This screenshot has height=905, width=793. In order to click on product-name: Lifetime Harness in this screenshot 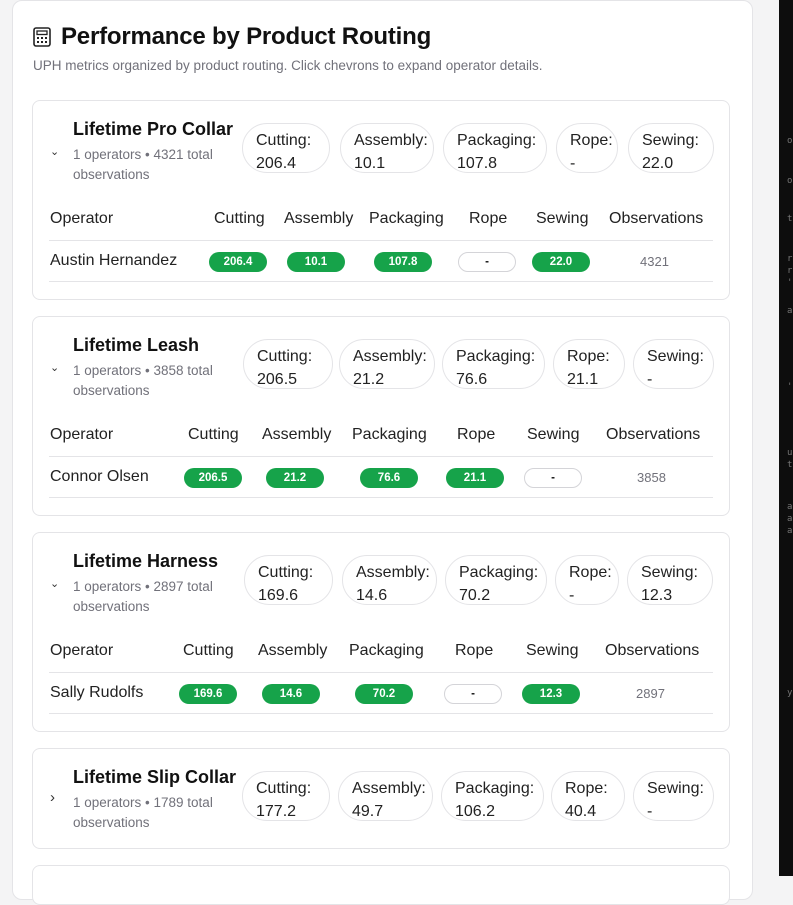, I will do `click(146, 561)`.